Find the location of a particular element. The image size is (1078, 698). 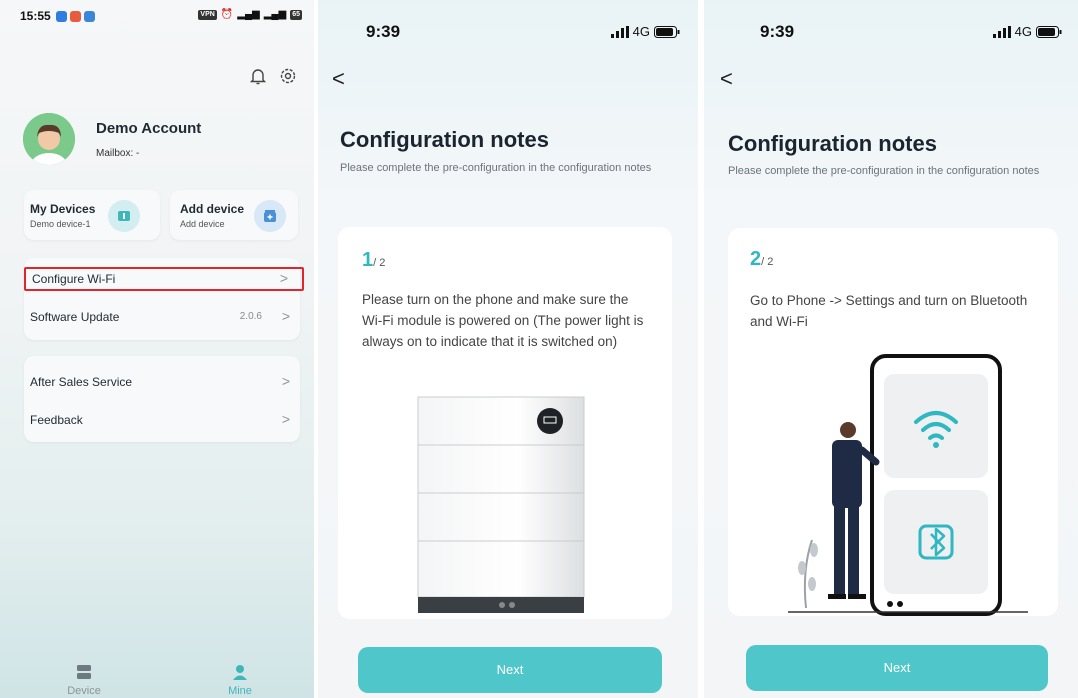

after-sales-label: After Sales Service is located at coordinates (81, 382).